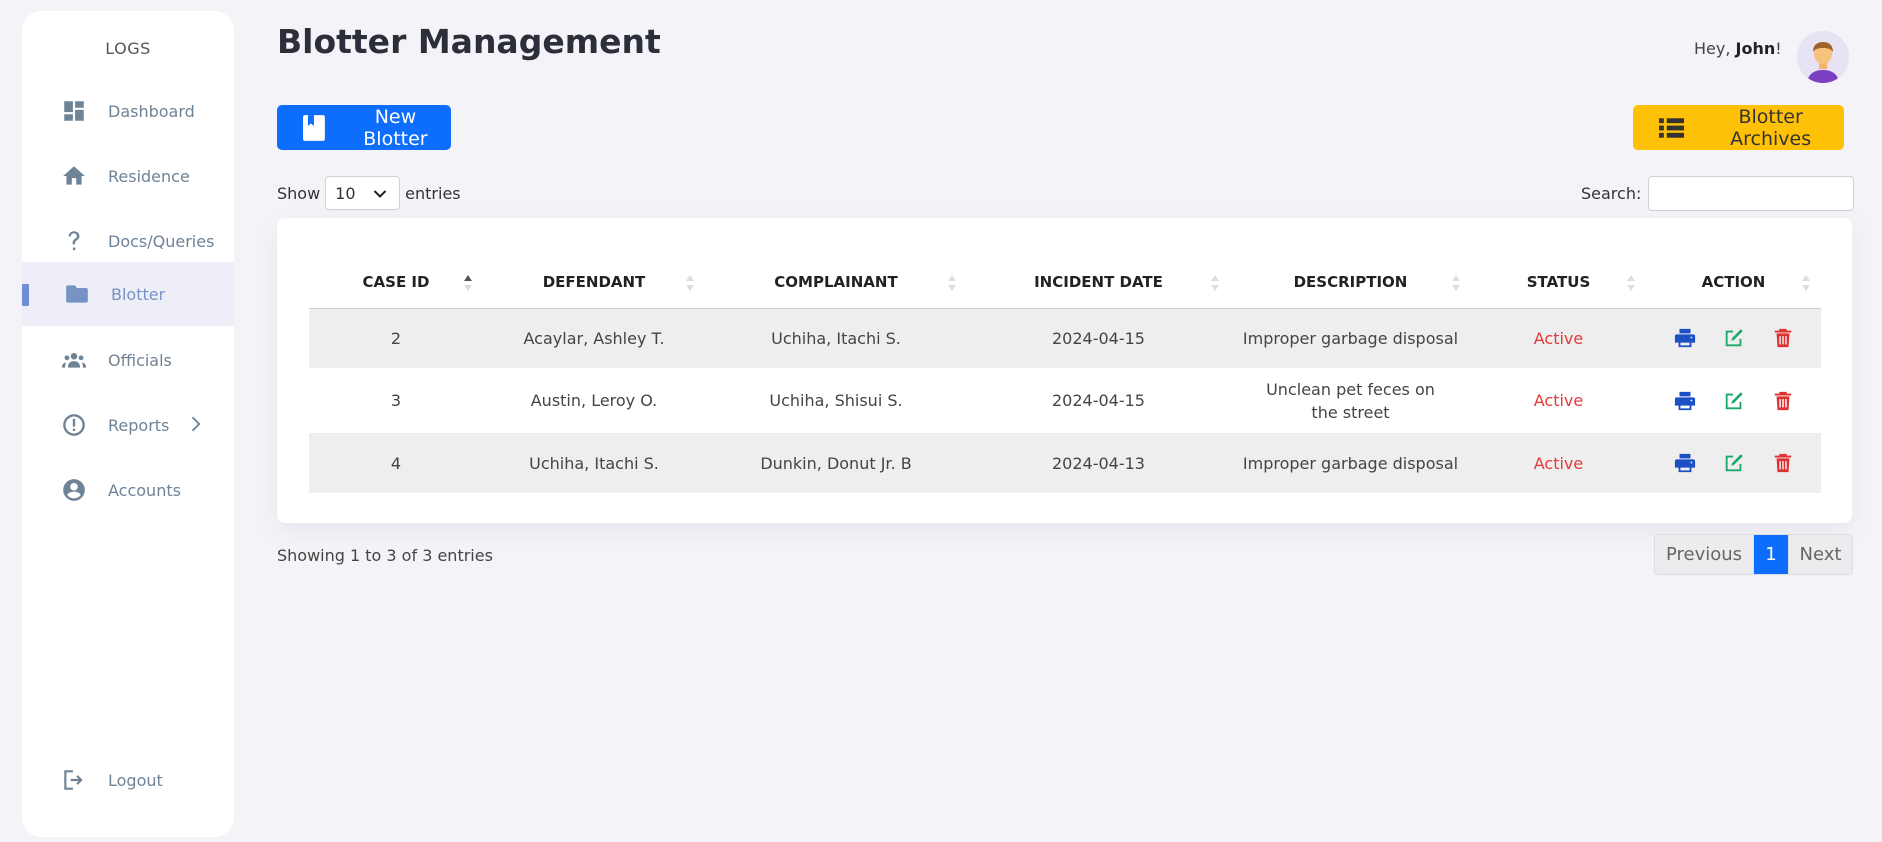 This screenshot has height=842, width=1882. Describe the element at coordinates (385, 555) in the screenshot. I see `table-info: Showing 1 to 3 of 3 entries` at that location.